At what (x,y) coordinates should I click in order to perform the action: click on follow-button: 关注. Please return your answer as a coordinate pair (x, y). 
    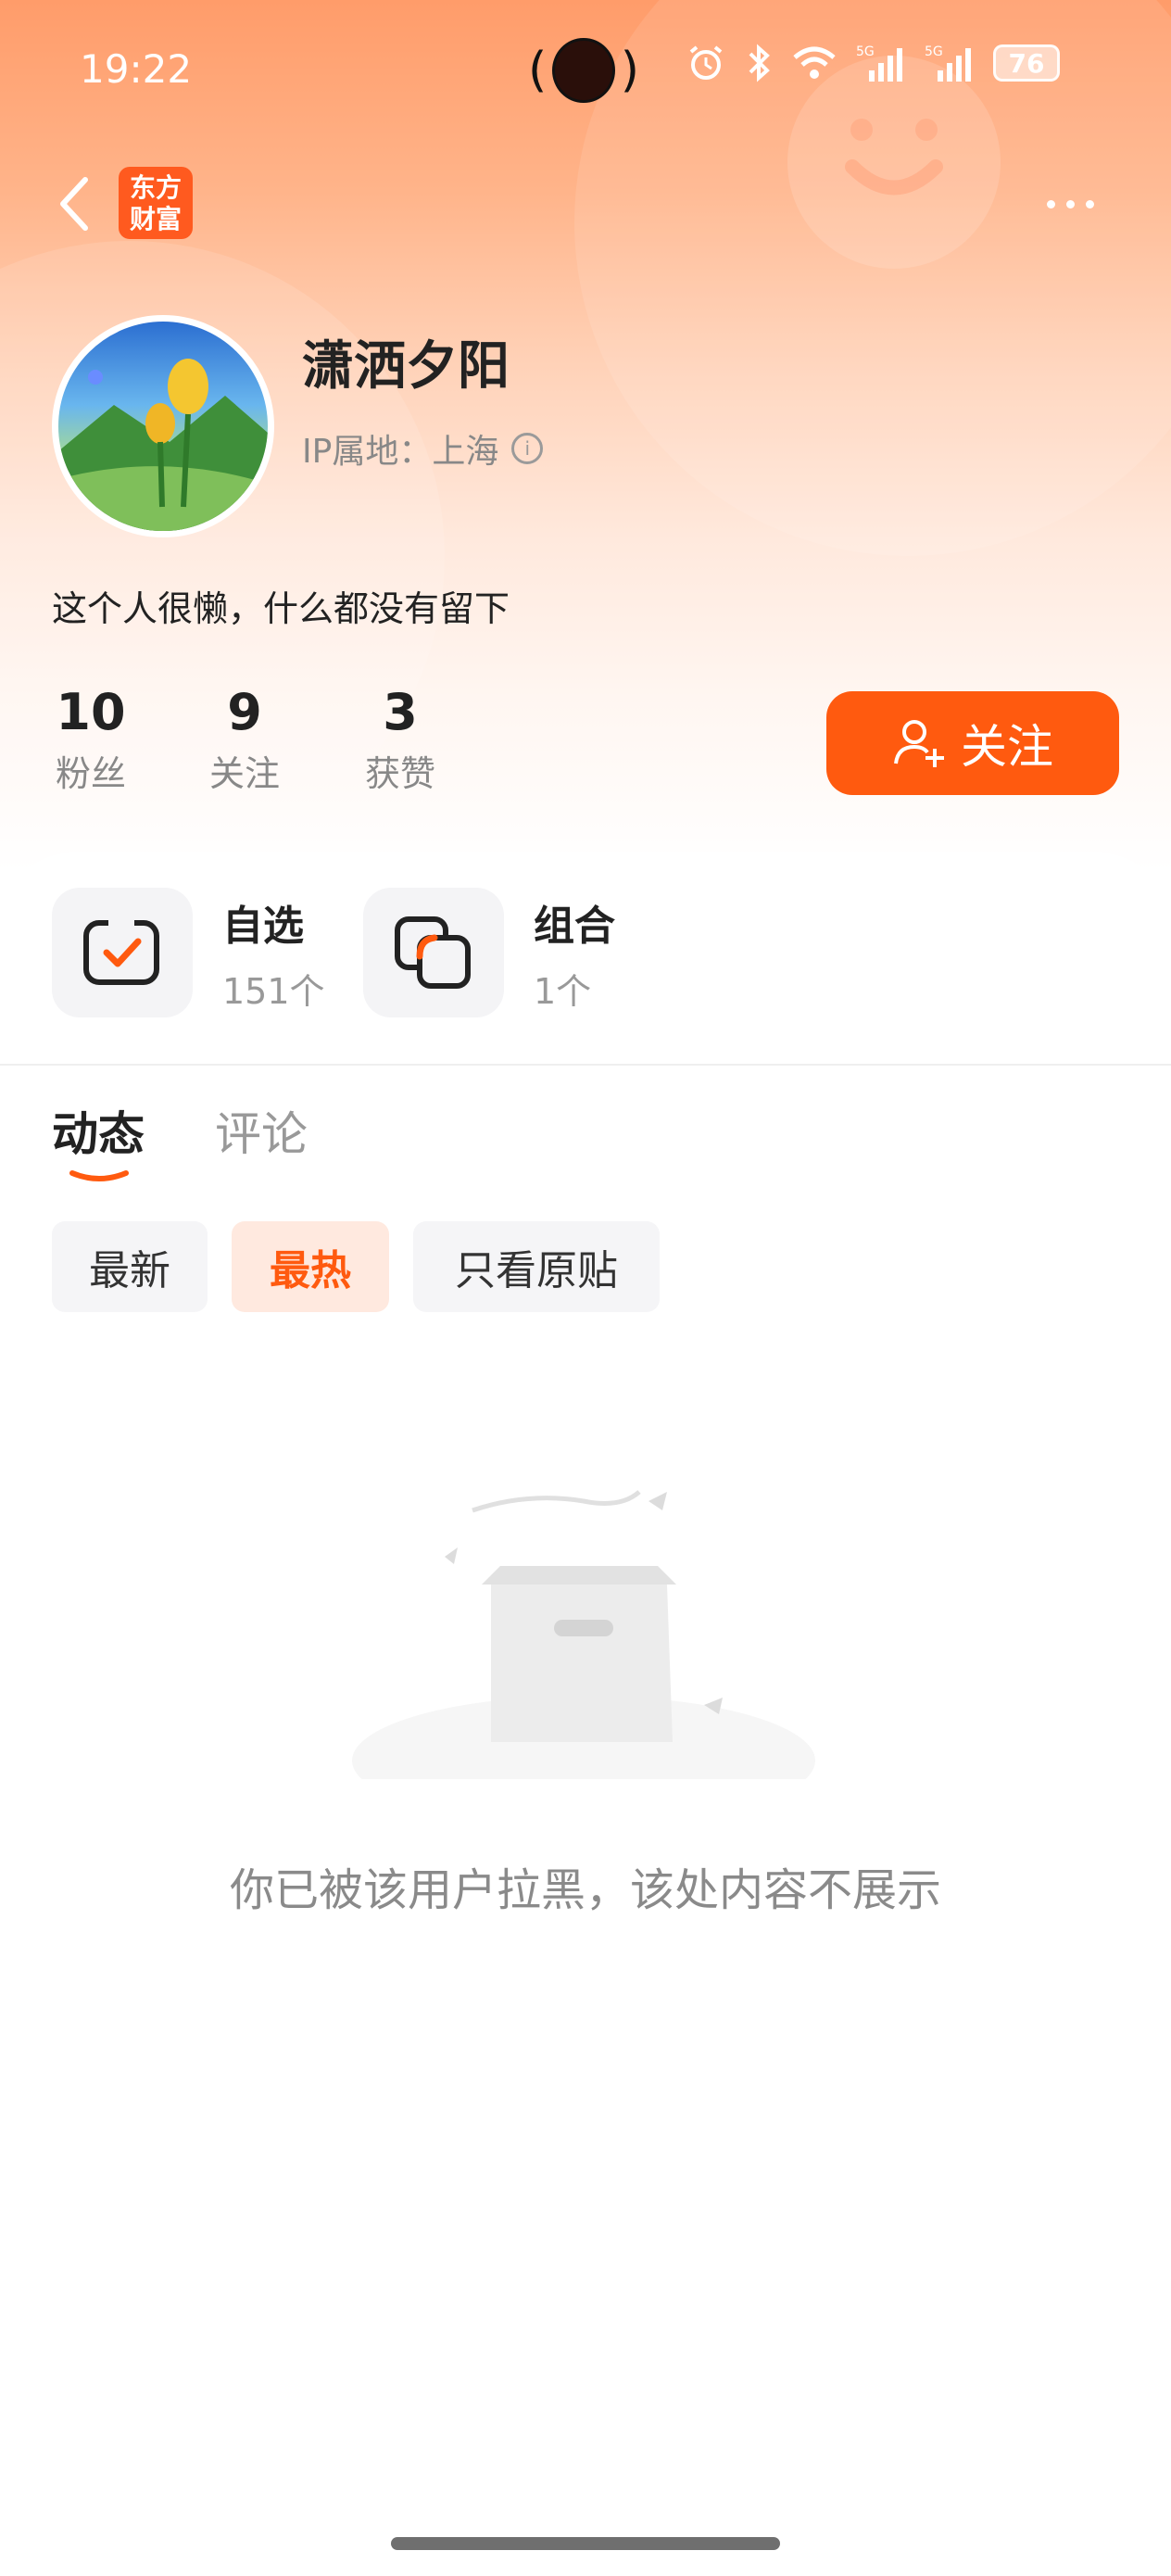
    Looking at the image, I should click on (973, 743).